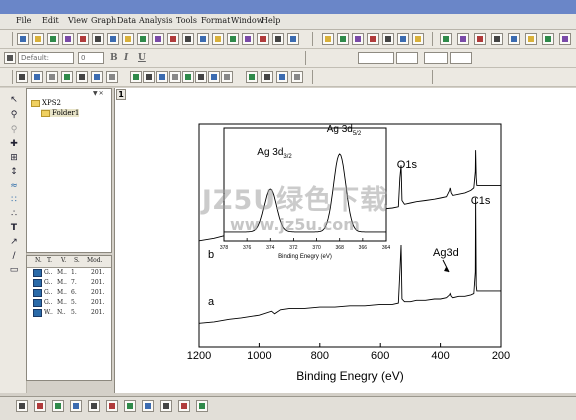 The width and height of the screenshot is (576, 420). Describe the element at coordinates (14, 270) in the screenshot. I see `rectangle-tool-icon: ▭` at that location.